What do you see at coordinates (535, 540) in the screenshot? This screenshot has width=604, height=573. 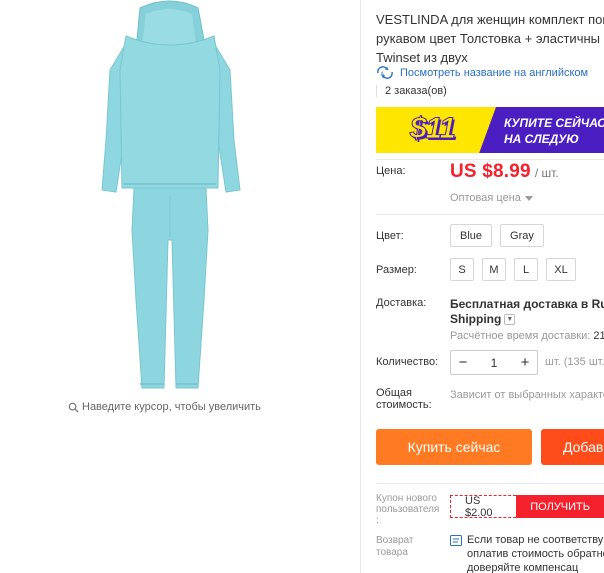 I see `returns-line: Если товар не соответству` at bounding box center [535, 540].